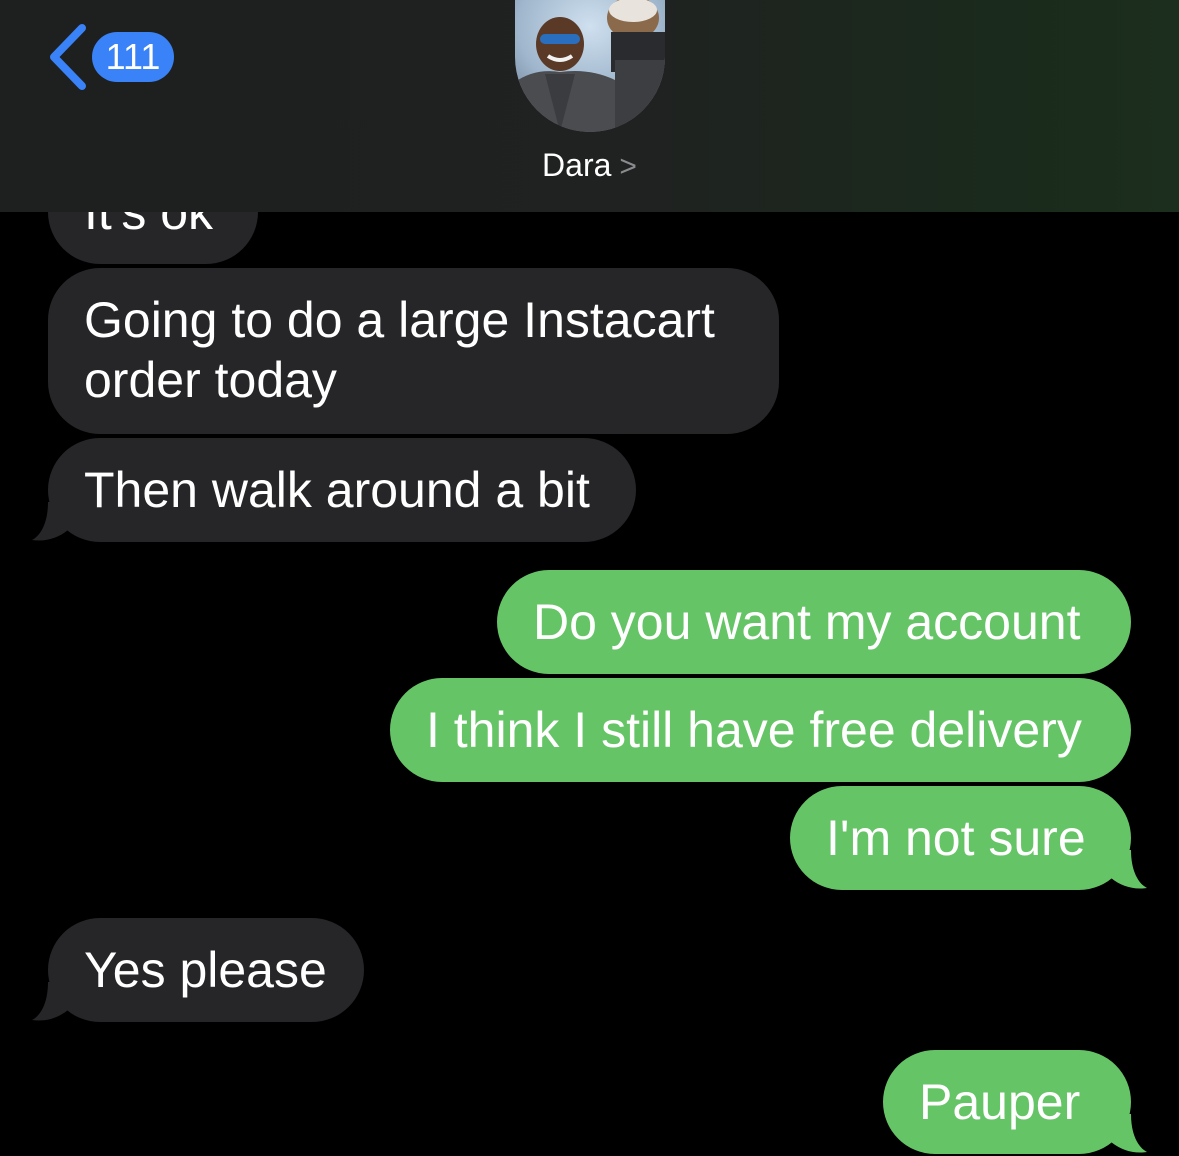 This screenshot has height=1156, width=1179. I want to click on message-bubble-received: Then walk around a bit, so click(334, 490).